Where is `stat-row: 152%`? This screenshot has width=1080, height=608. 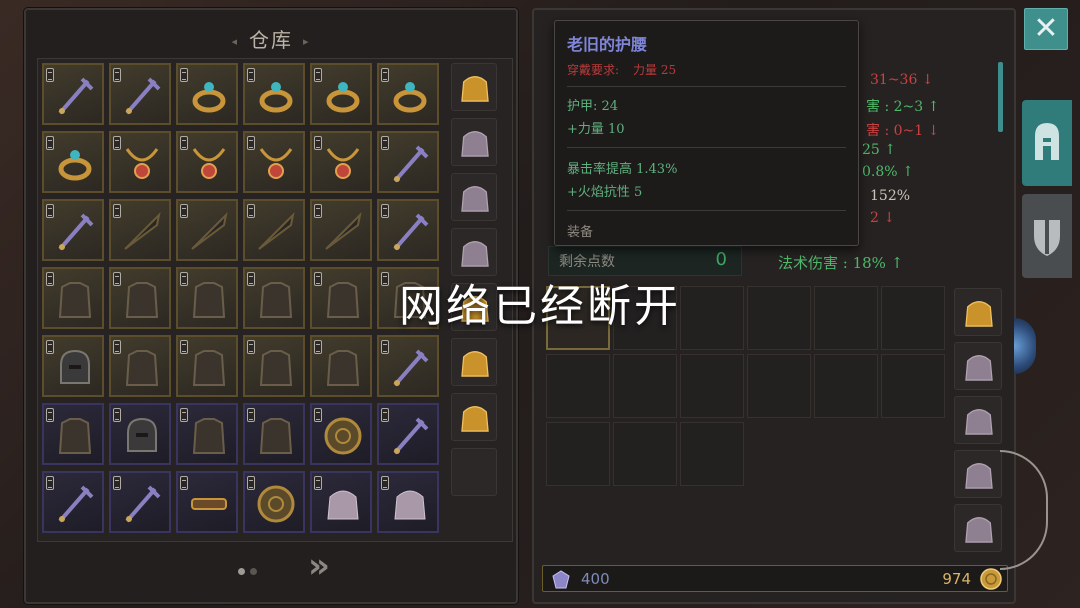
stat-row: 152% is located at coordinates (890, 196).